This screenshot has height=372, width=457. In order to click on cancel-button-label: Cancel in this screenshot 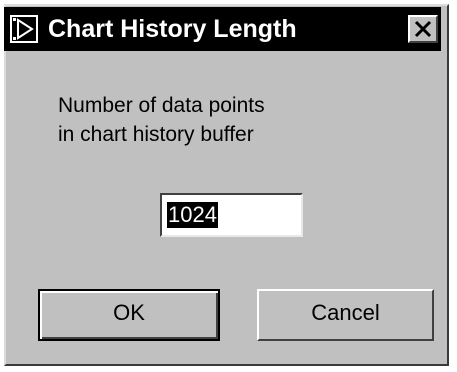, I will do `click(345, 312)`.